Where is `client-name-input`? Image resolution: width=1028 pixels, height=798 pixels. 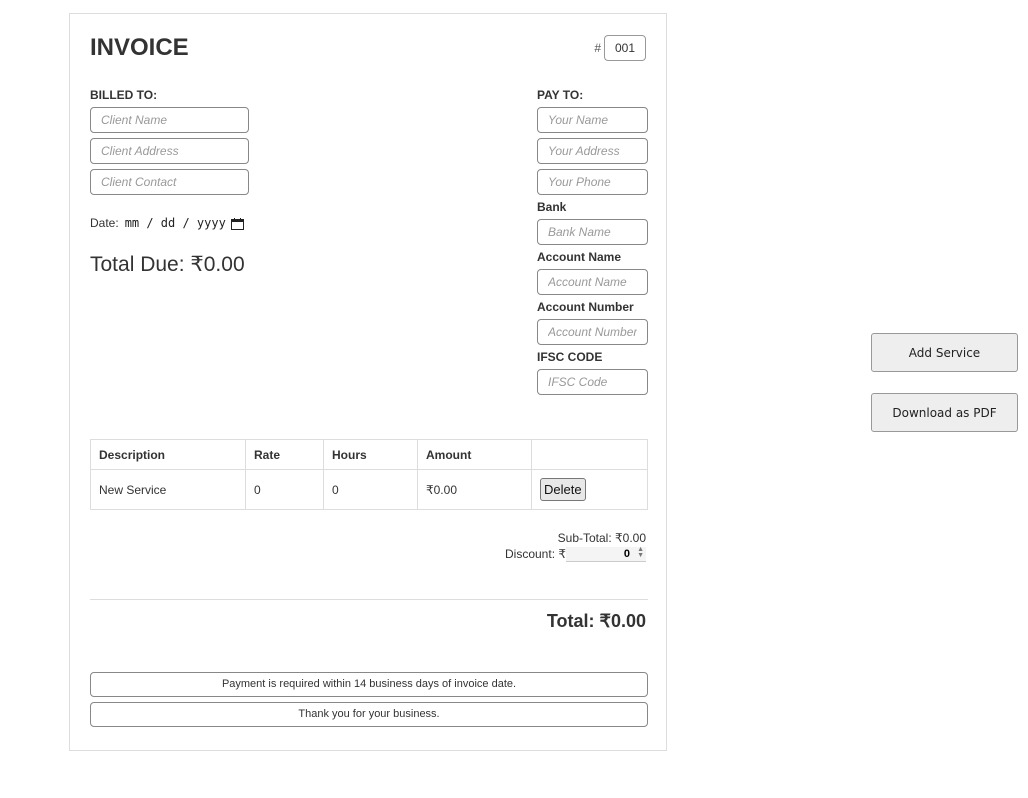 client-name-input is located at coordinates (169, 120).